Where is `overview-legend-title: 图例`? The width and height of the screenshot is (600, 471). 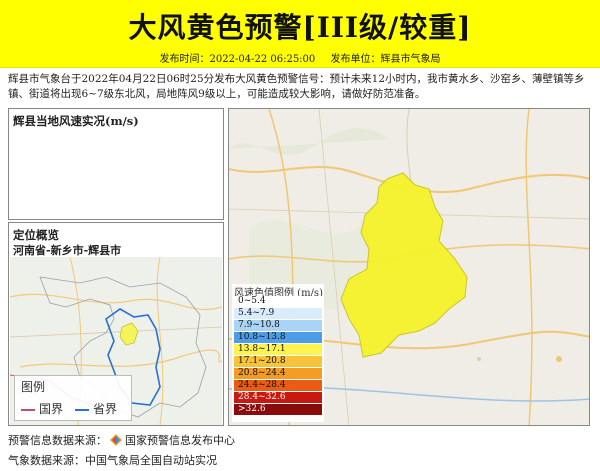 overview-legend-title: 图例 is located at coordinates (33, 387).